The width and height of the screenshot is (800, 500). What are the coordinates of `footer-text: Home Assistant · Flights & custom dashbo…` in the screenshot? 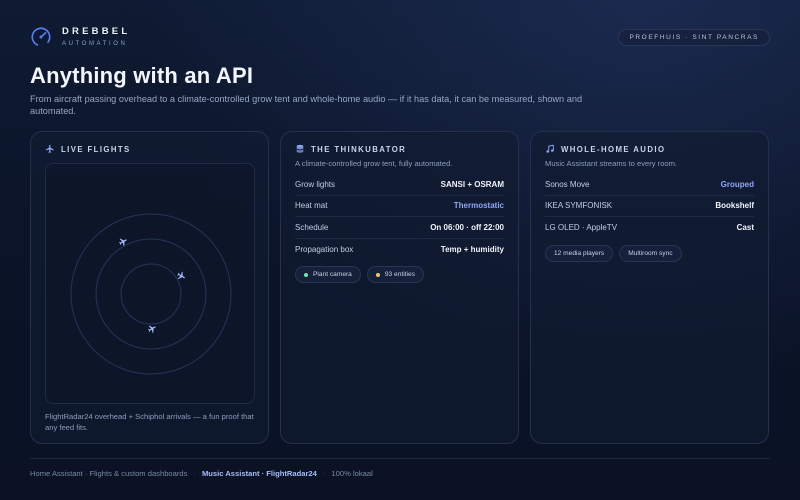 It's located at (109, 473).